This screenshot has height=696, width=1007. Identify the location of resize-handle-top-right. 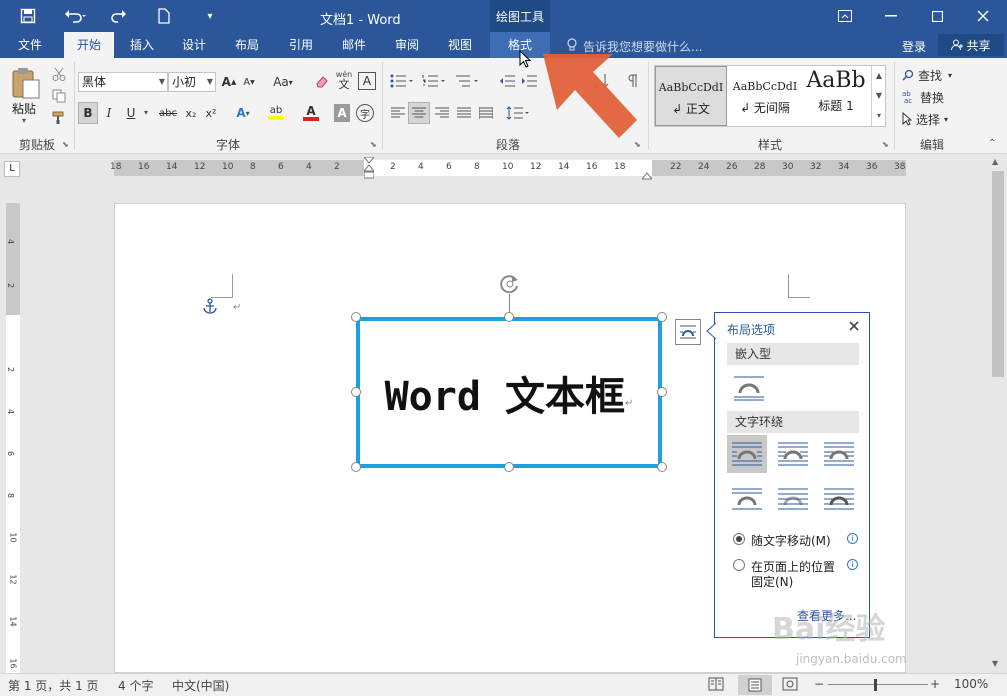
(662, 317).